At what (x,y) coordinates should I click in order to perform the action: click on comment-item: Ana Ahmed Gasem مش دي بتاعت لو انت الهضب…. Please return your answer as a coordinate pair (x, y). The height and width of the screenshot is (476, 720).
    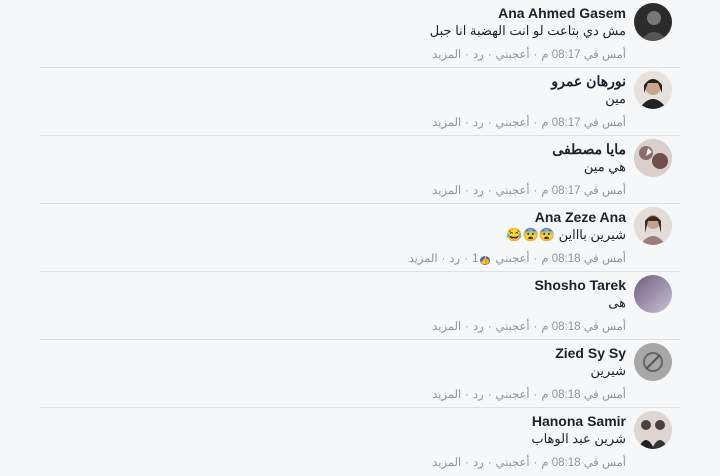
    Looking at the image, I should click on (360, 34).